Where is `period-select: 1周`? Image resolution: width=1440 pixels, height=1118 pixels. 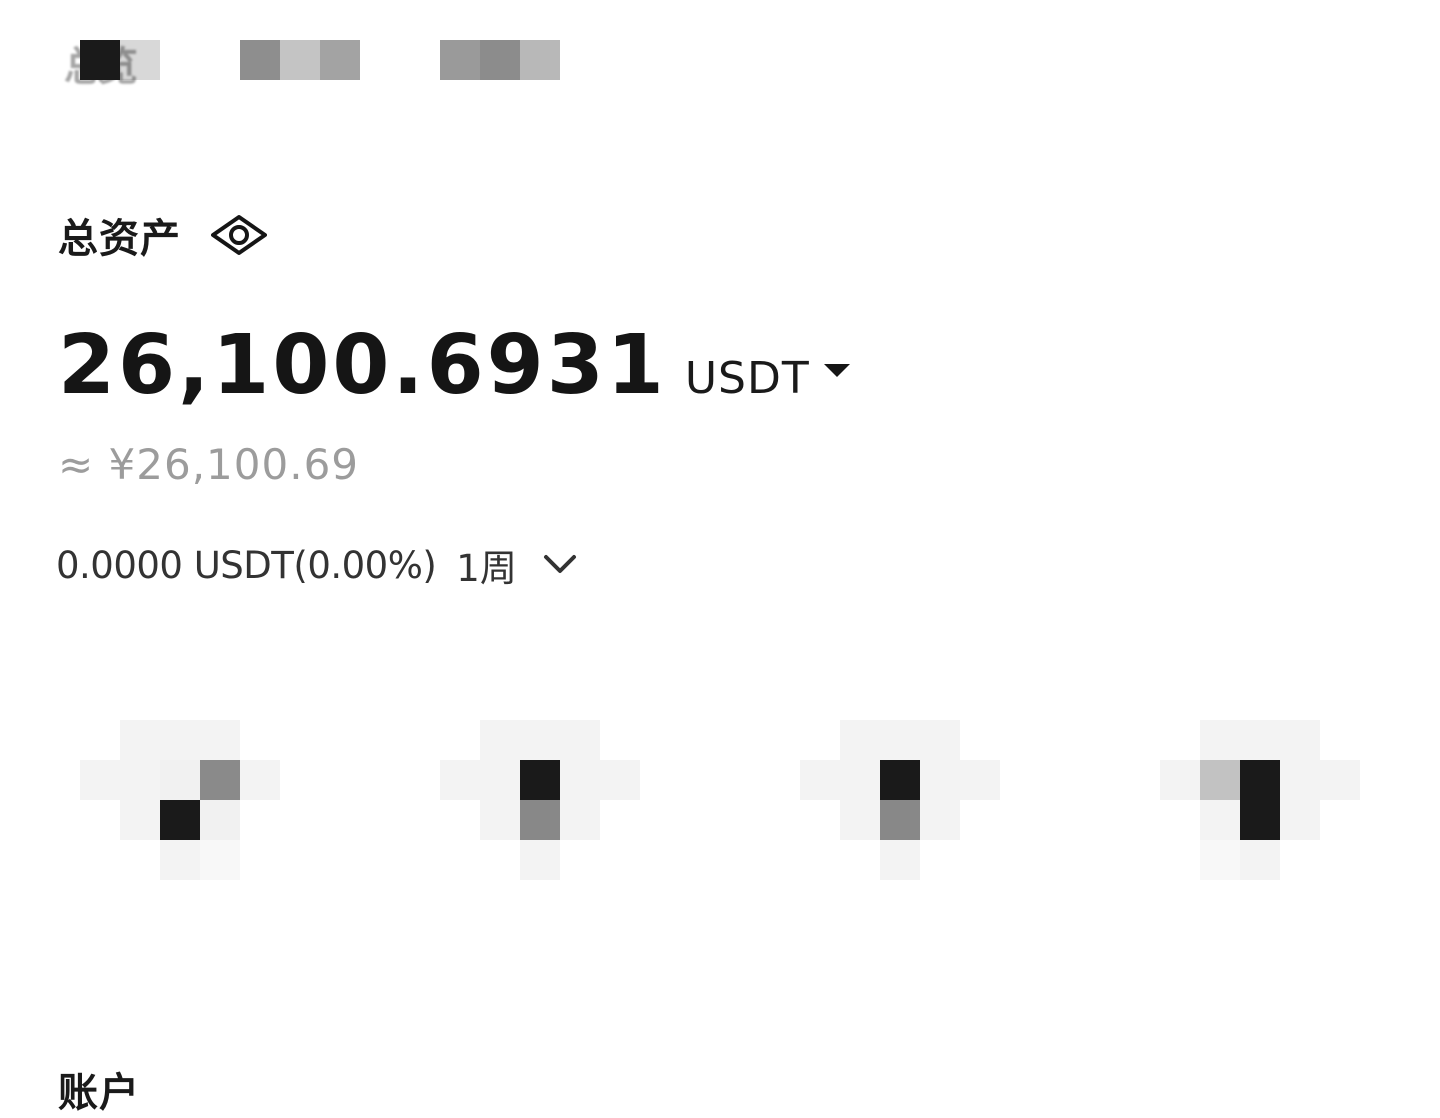 period-select: 1周 is located at coordinates (516, 565).